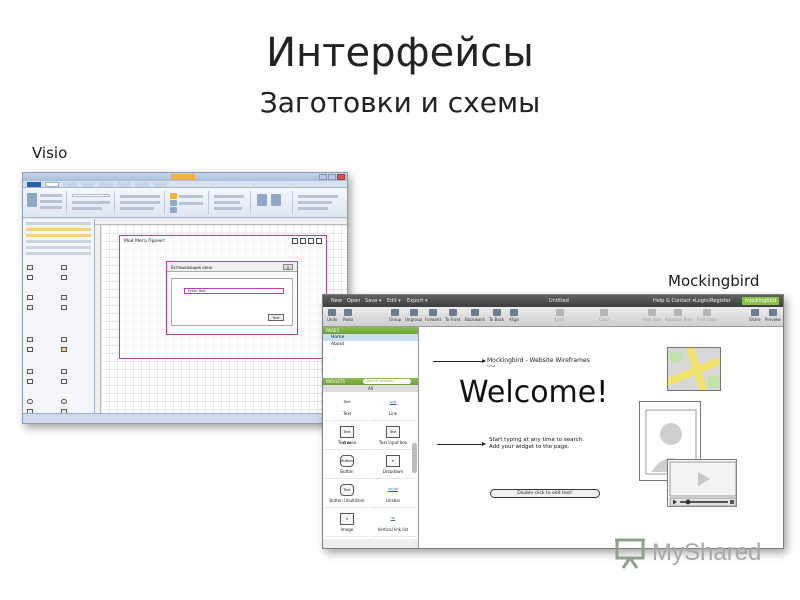  What do you see at coordinates (347, 523) in the screenshot?
I see `widget-image: ✕ Image` at bounding box center [347, 523].